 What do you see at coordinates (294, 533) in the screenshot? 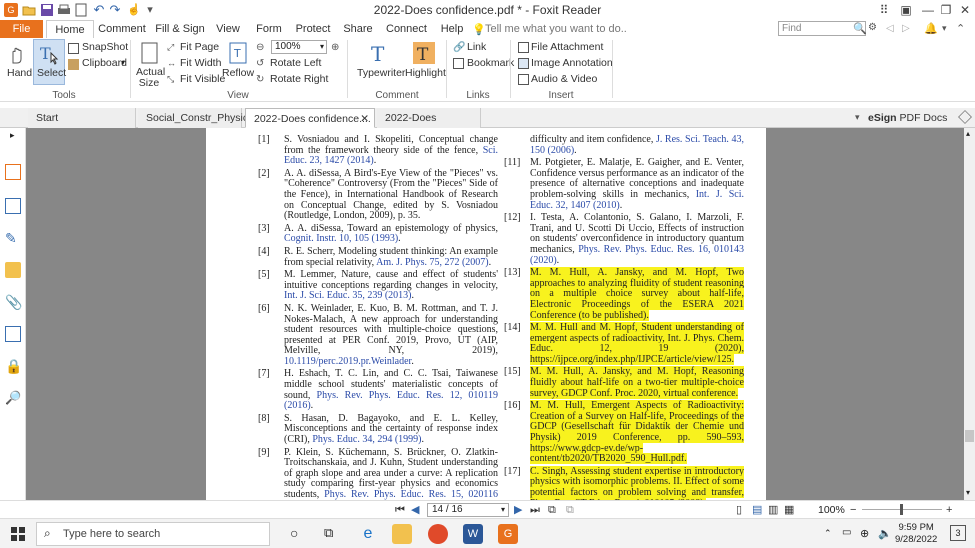
I see `task-view-icon: ○` at bounding box center [294, 533].